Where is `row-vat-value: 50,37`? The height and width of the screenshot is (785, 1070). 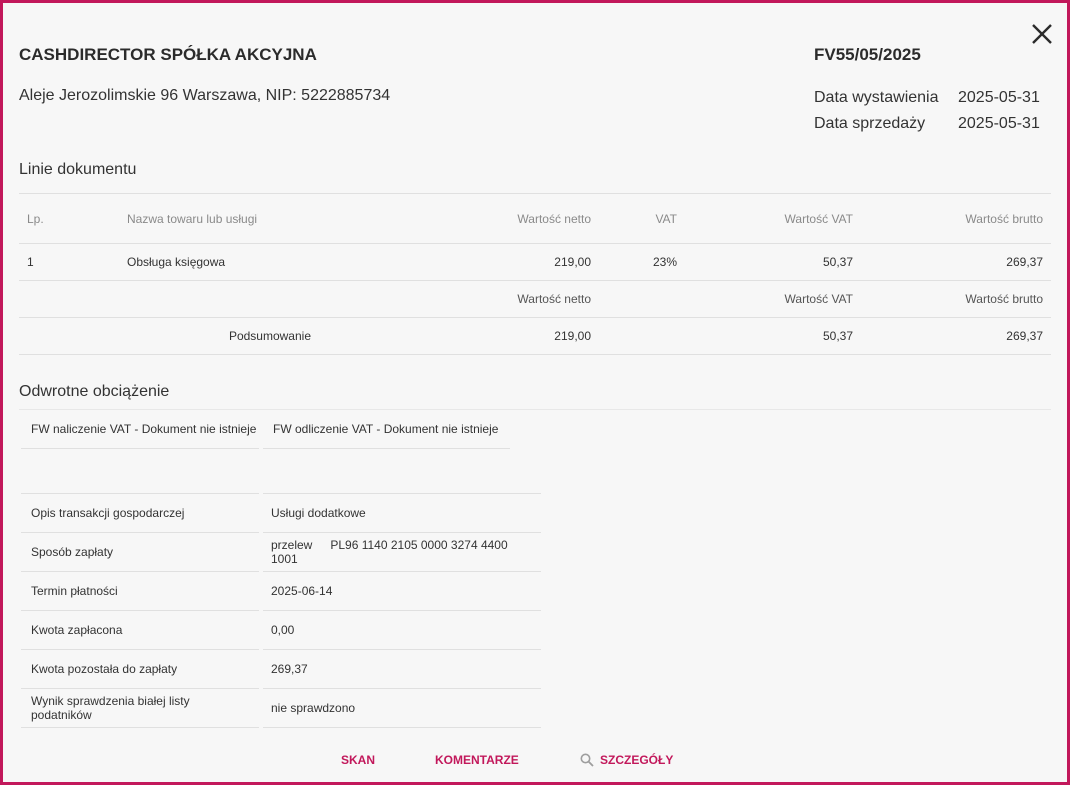 row-vat-value: 50,37 is located at coordinates (773, 262).